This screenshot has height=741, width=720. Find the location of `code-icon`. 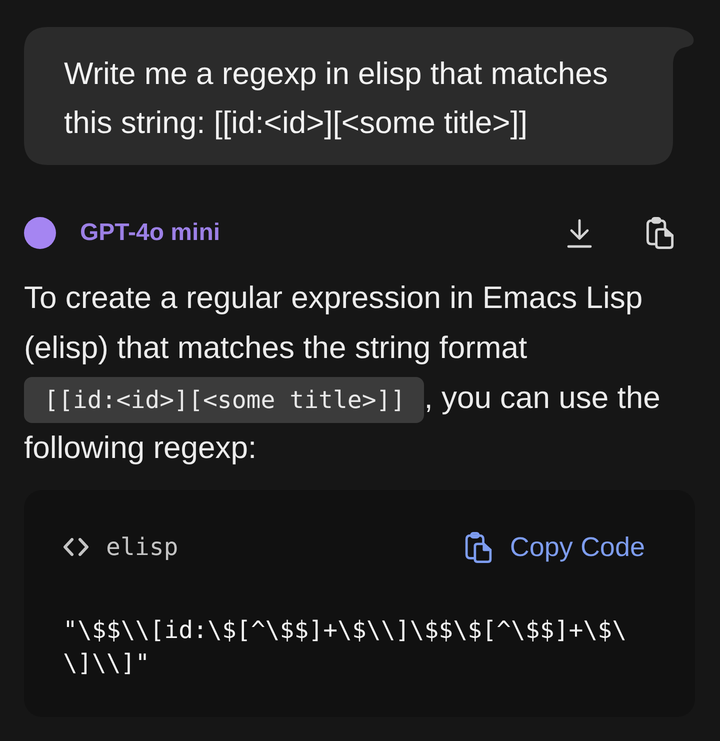

code-icon is located at coordinates (76, 547).